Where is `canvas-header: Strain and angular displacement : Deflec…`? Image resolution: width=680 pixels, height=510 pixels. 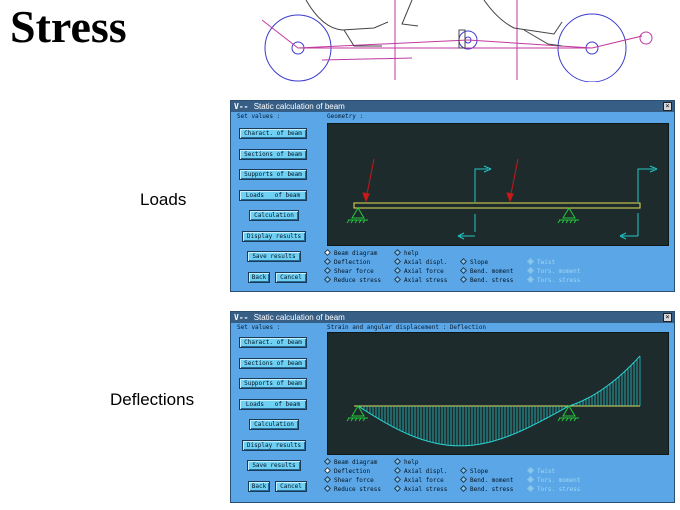 canvas-header: Strain and angular displacement : Deflec… is located at coordinates (406, 327).